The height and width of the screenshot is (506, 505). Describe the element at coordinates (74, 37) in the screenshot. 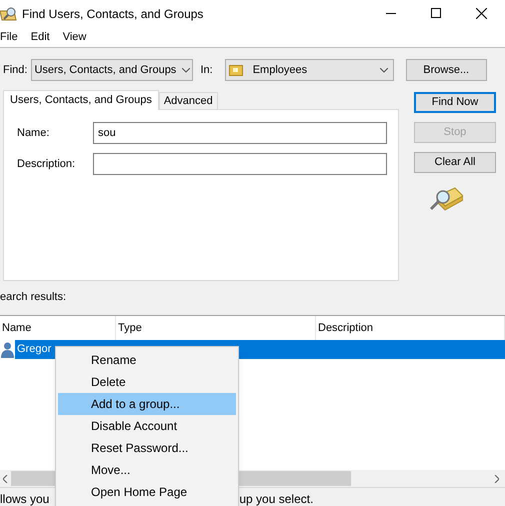

I see `menu-item: View` at that location.